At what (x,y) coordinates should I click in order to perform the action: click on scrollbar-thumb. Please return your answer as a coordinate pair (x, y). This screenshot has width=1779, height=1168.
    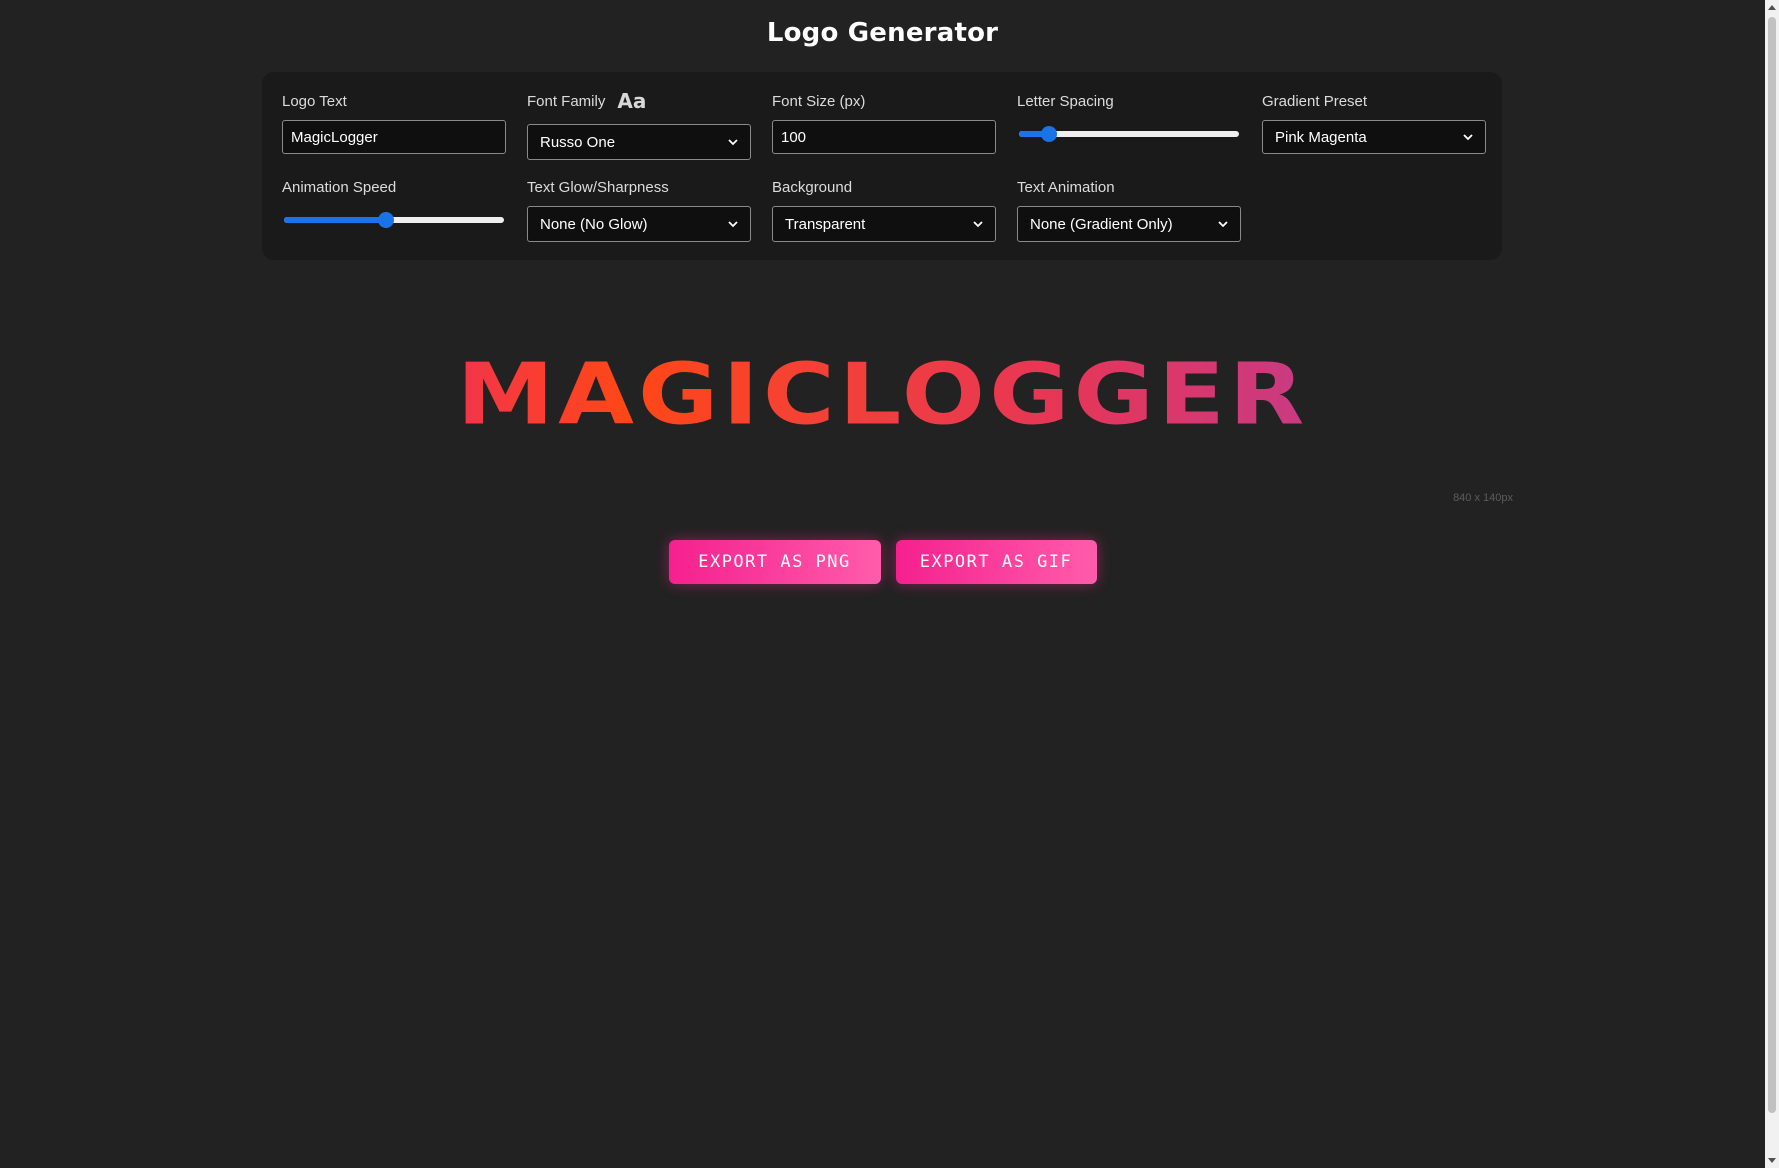
    Looking at the image, I should click on (1772, 565).